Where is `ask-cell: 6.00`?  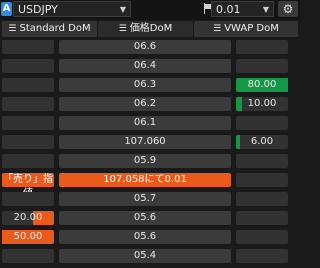
ask-cell: 6.00 is located at coordinates (262, 142).